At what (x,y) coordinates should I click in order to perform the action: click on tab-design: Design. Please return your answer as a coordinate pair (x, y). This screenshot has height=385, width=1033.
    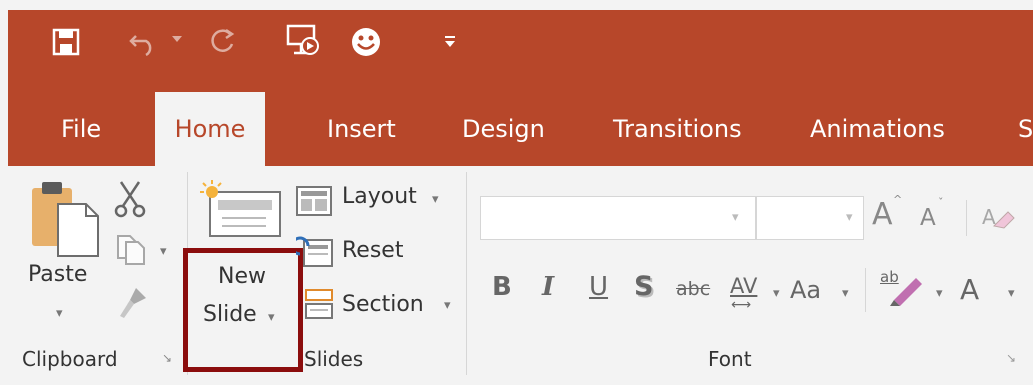
    Looking at the image, I should click on (503, 129).